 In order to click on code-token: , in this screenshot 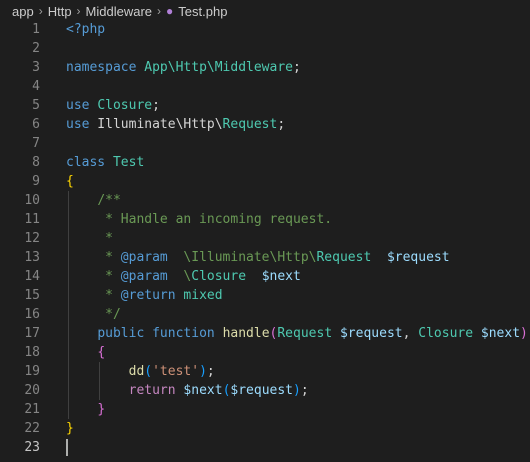, I will do `click(410, 333)`.